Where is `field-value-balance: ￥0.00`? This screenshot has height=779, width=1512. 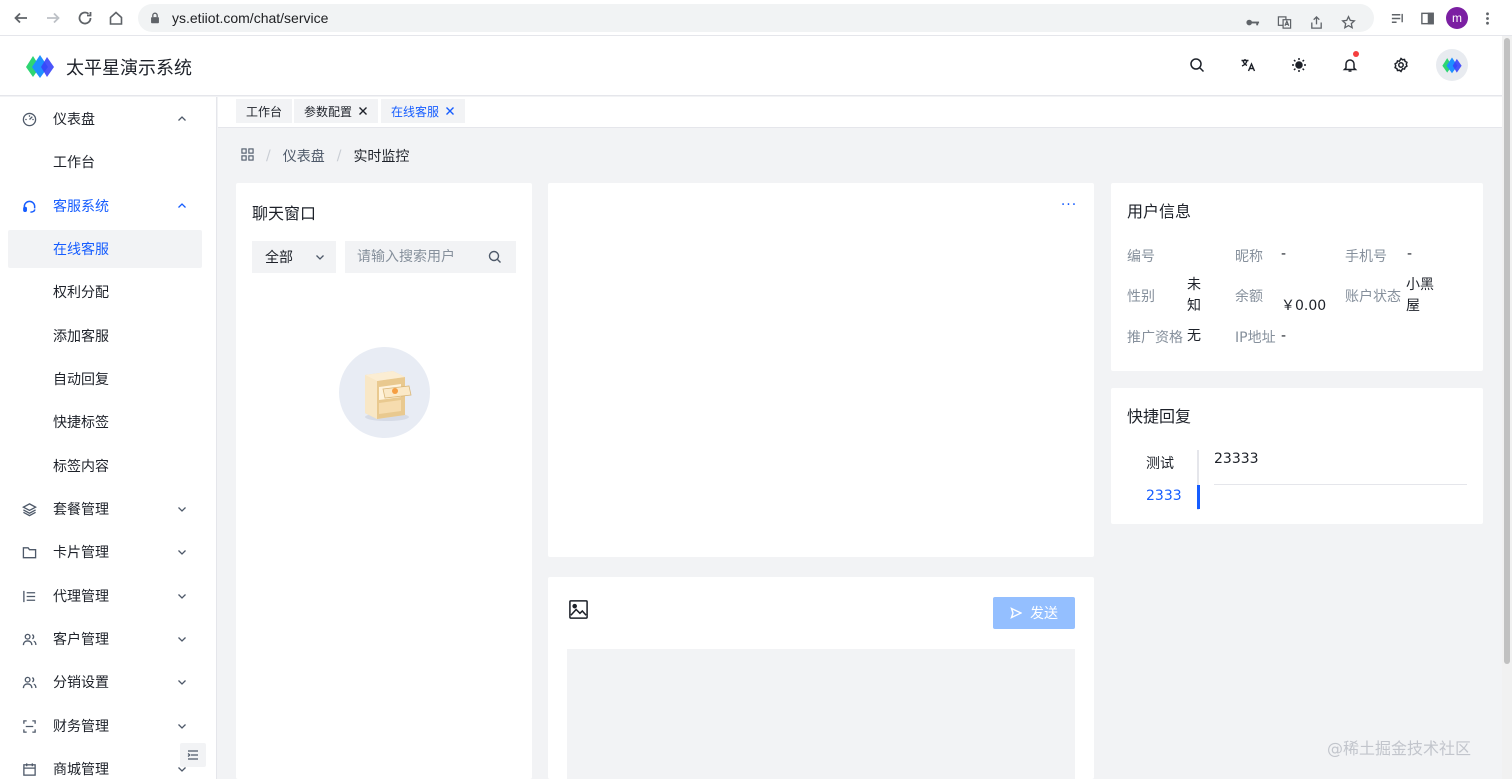 field-value-balance: ￥0.00 is located at coordinates (1304, 306).